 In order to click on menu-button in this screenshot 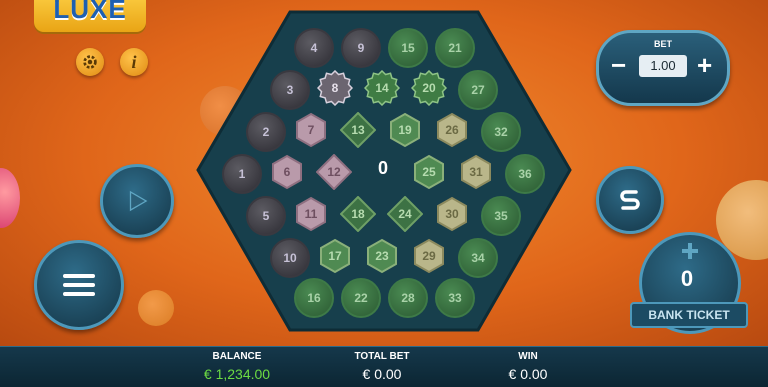, I will do `click(79, 285)`.